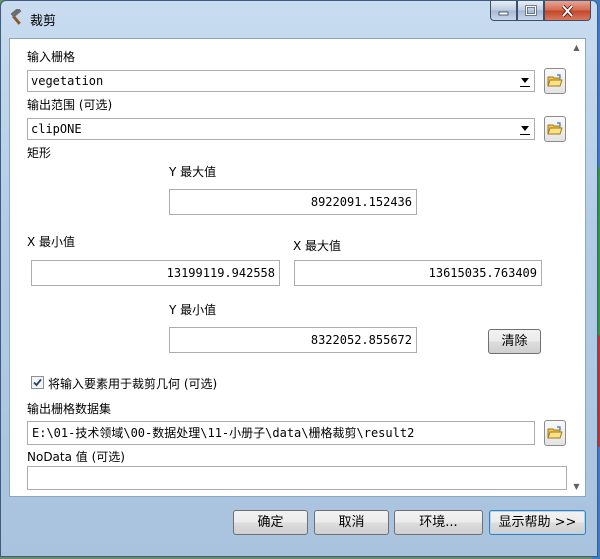  Describe the element at coordinates (39, 153) in the screenshot. I see `rectangle-label: 矩形` at that location.